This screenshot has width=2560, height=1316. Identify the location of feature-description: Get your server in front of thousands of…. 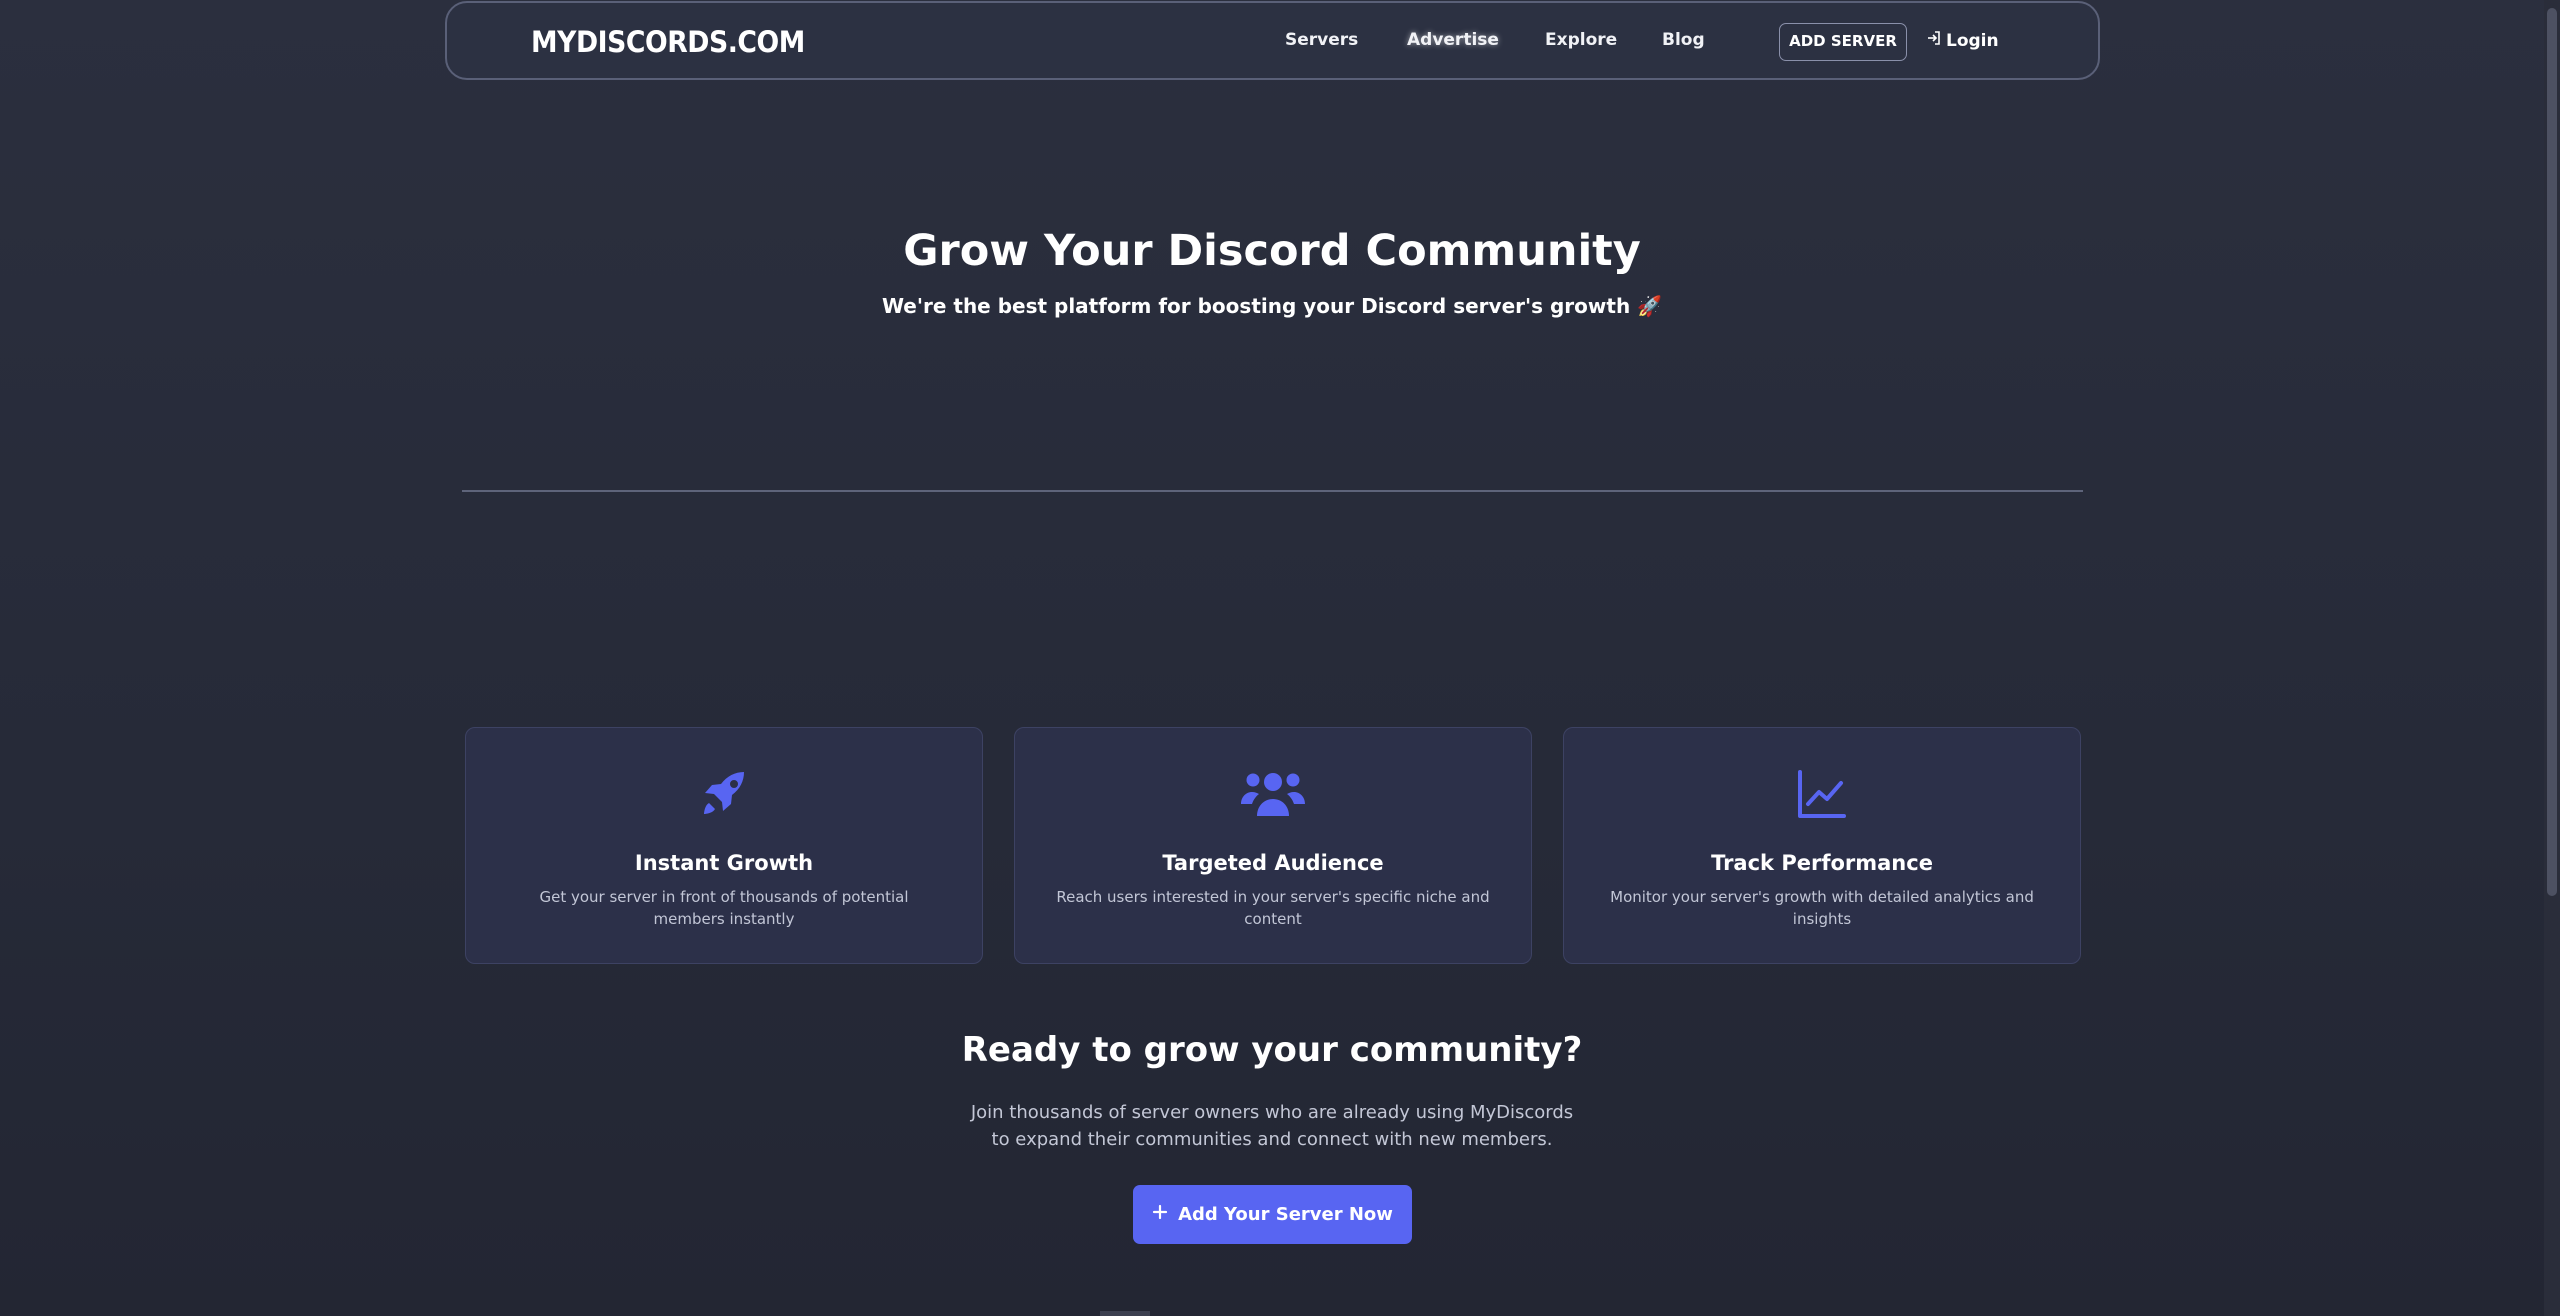
(724, 908).